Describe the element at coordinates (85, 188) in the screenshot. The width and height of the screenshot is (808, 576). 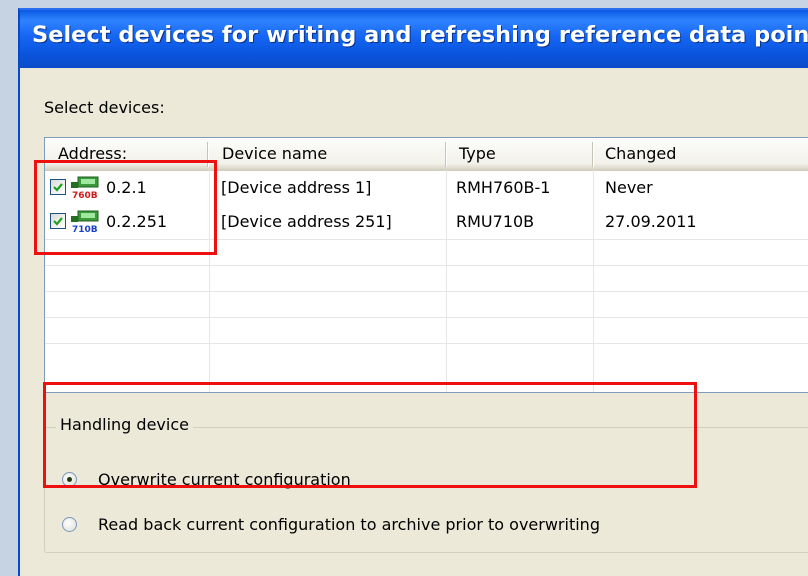
I see `device-rmh760b-icon: 760B` at that location.